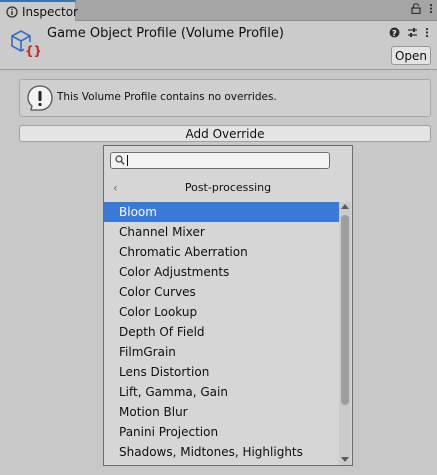  Describe the element at coordinates (411, 55) in the screenshot. I see `open-button: Open` at that location.